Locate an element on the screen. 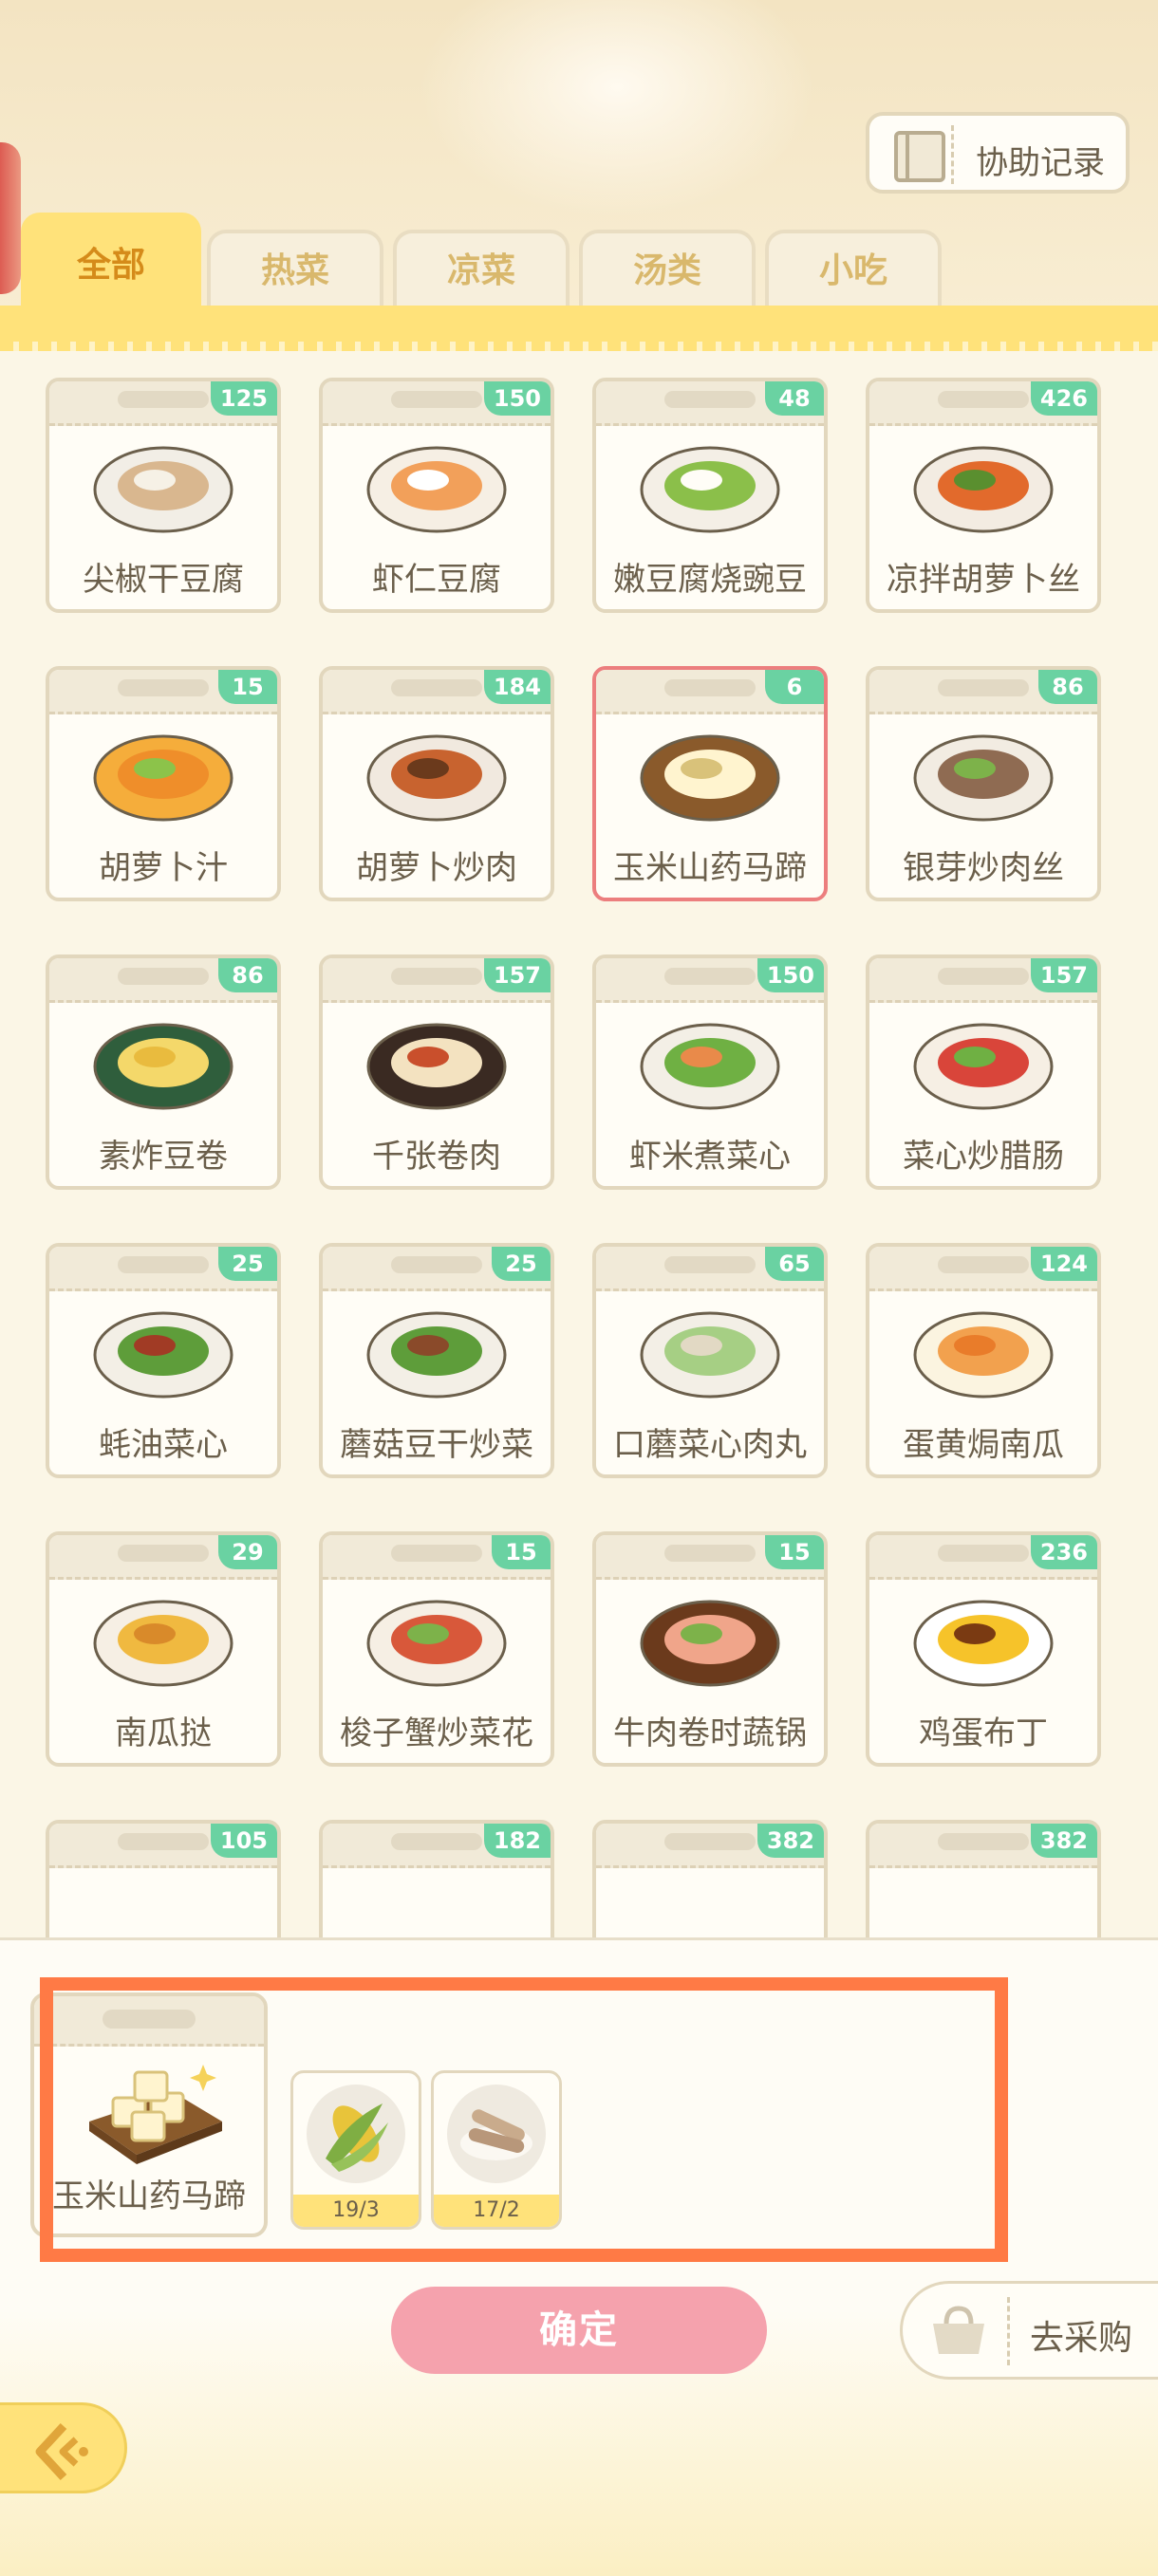 Image resolution: width=1158 pixels, height=2576 pixels. tab-label: 全部 is located at coordinates (110, 265).